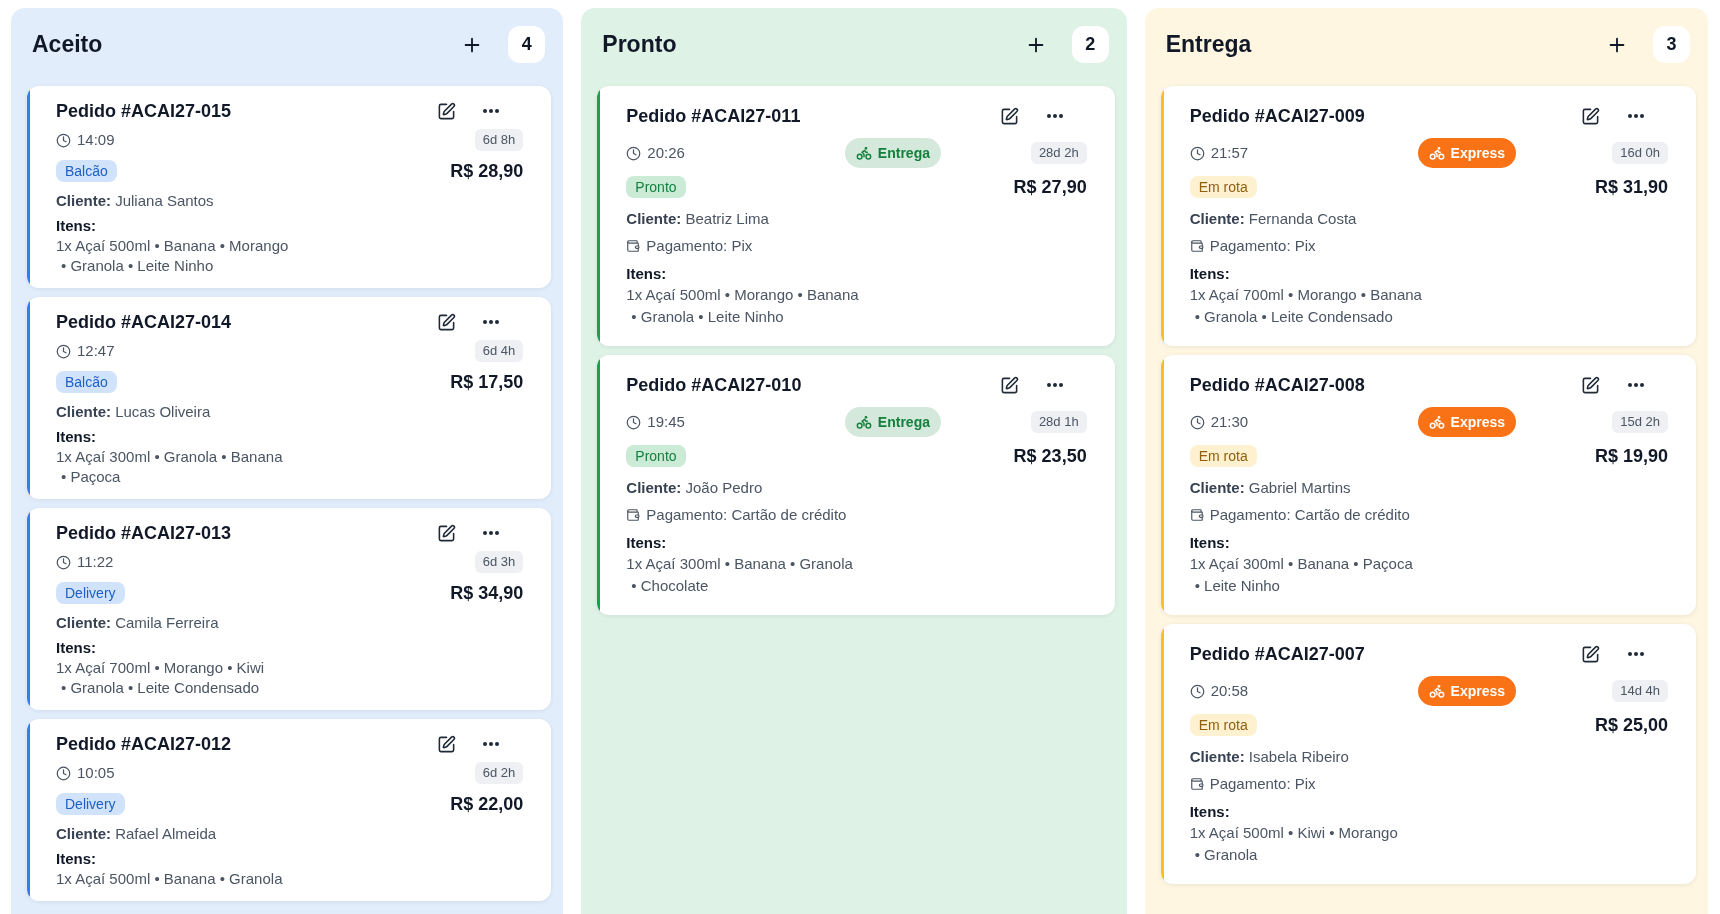  What do you see at coordinates (95, 561) in the screenshot?
I see `order-time: 11:22` at bounding box center [95, 561].